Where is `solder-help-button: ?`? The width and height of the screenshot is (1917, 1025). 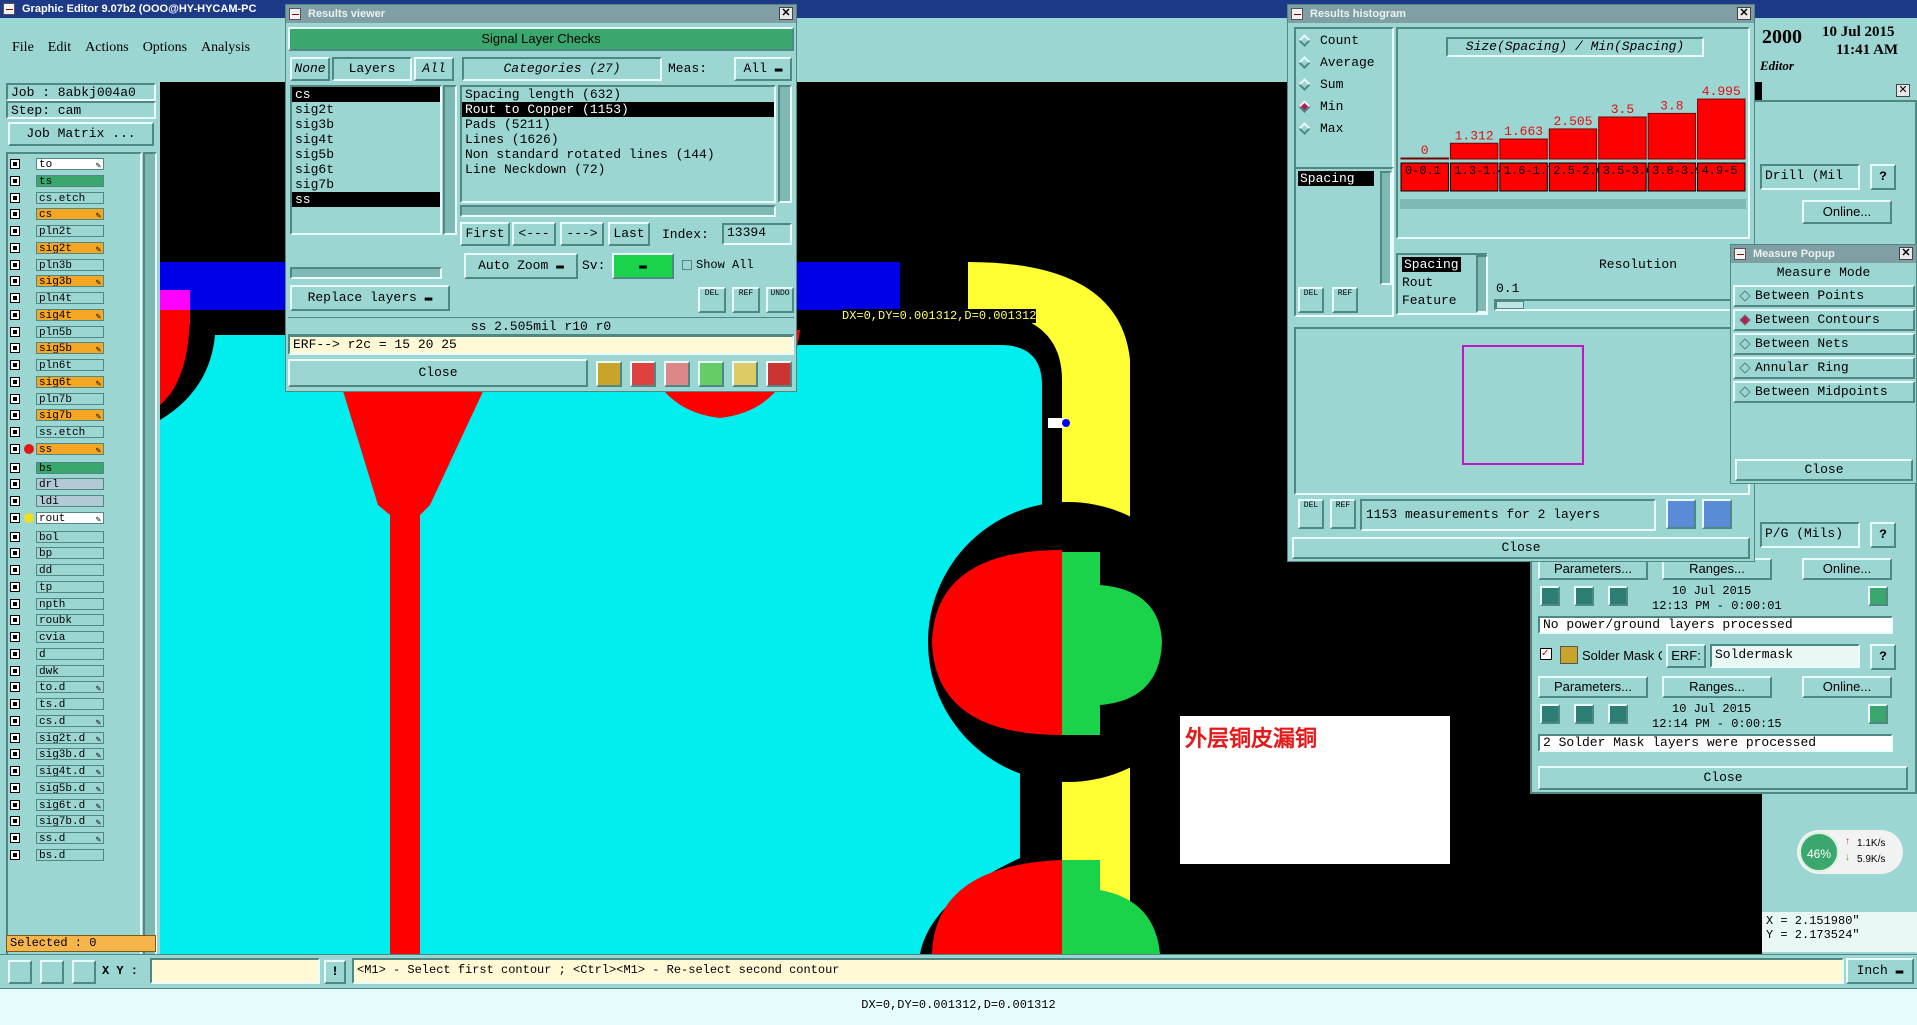
solder-help-button: ? is located at coordinates (1883, 657).